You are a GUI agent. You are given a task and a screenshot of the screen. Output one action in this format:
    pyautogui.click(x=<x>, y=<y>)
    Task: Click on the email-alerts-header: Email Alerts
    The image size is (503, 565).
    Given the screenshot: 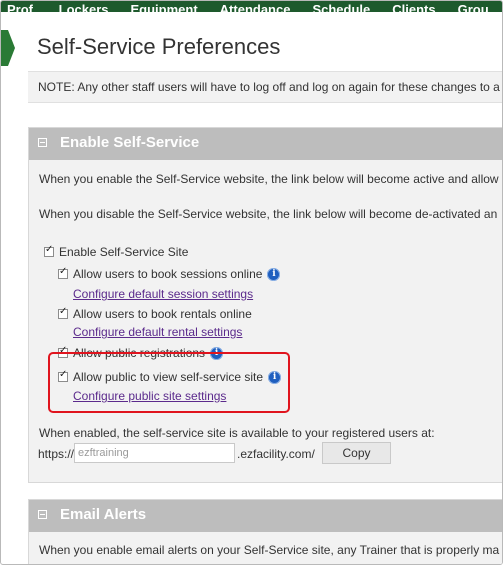 What is the action you would take?
    pyautogui.click(x=265, y=516)
    